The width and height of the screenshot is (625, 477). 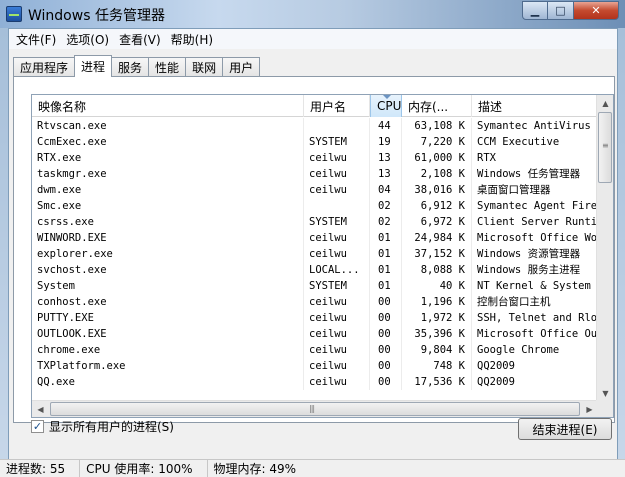 What do you see at coordinates (168, 106) in the screenshot?
I see `column-image-name: 映像名称` at bounding box center [168, 106].